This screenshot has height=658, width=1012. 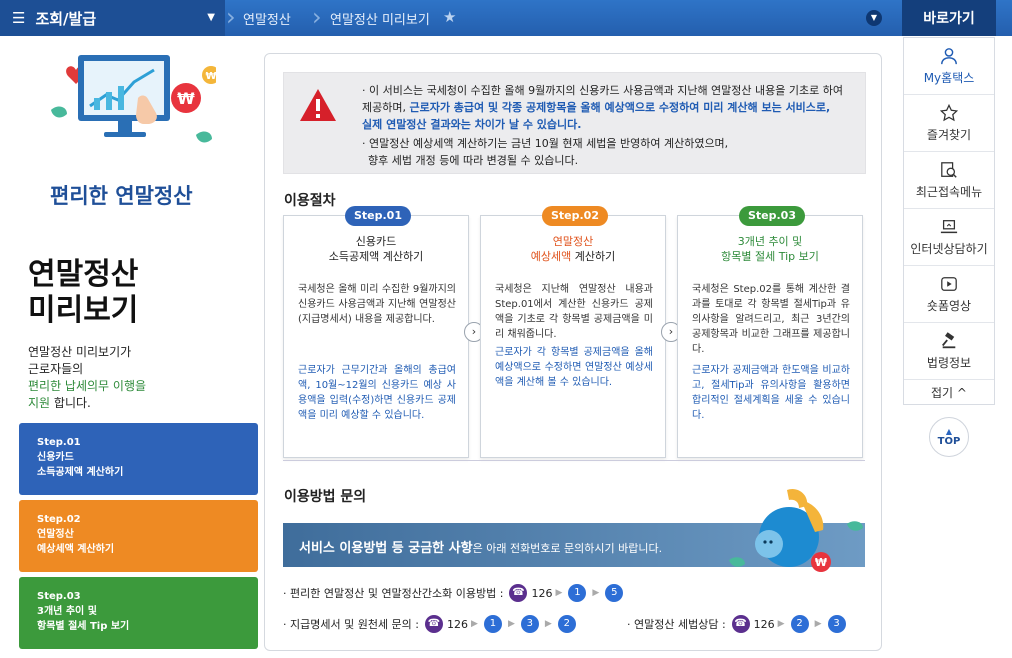 I want to click on quick-item-favorites: 즐겨찾기, so click(x=949, y=123).